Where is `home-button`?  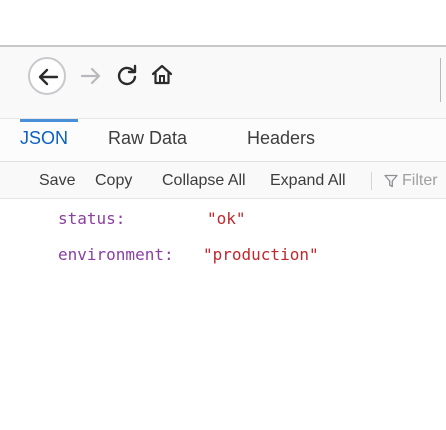
home-button is located at coordinates (162, 75).